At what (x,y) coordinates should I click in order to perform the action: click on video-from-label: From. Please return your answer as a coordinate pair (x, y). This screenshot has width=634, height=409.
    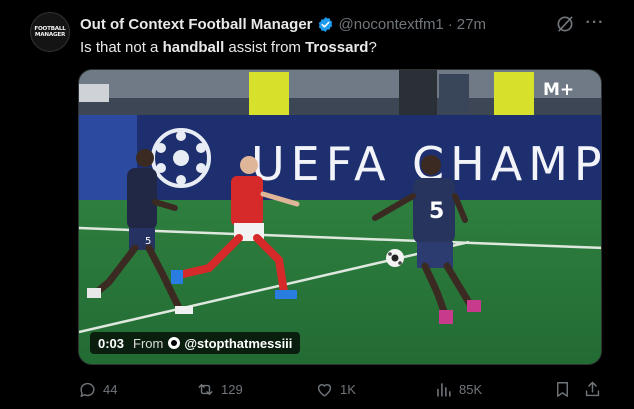
    Looking at the image, I should click on (148, 343).